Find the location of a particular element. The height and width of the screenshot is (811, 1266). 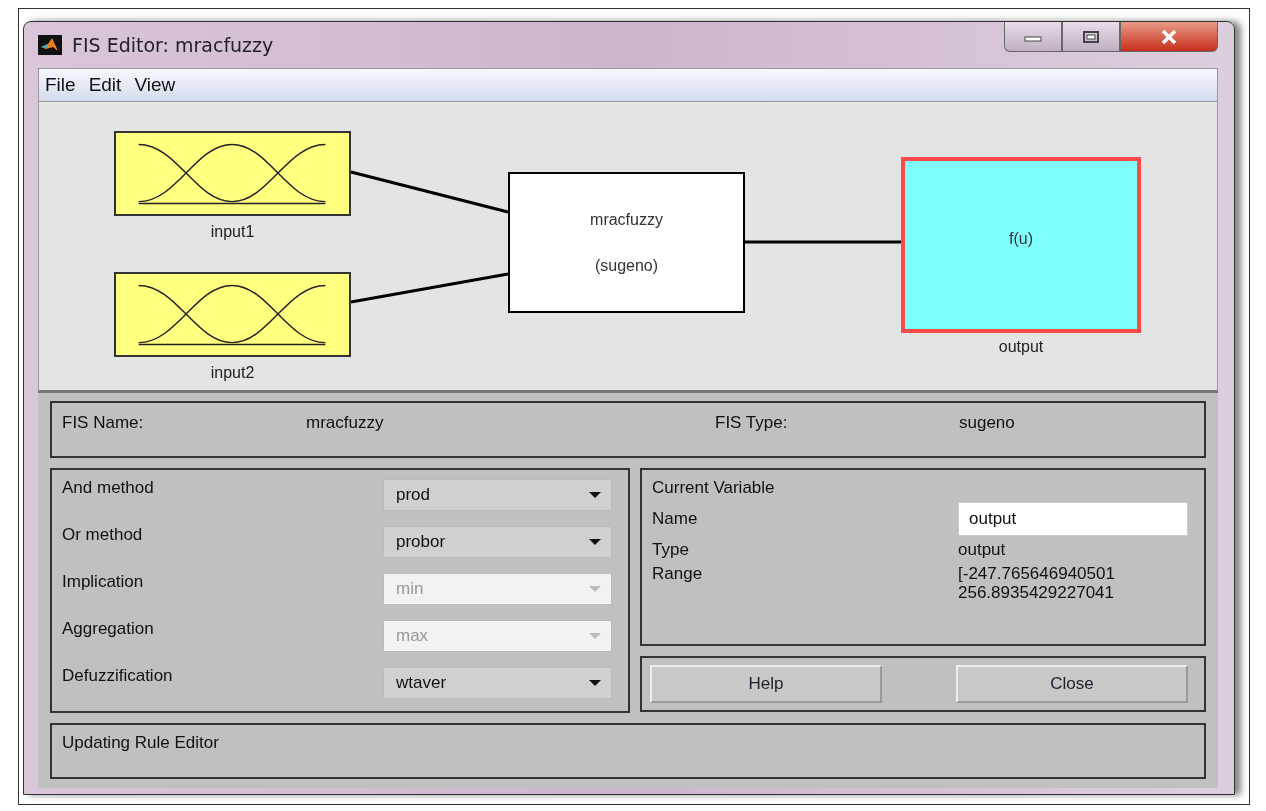

dialog-button: Help is located at coordinates (766, 684).